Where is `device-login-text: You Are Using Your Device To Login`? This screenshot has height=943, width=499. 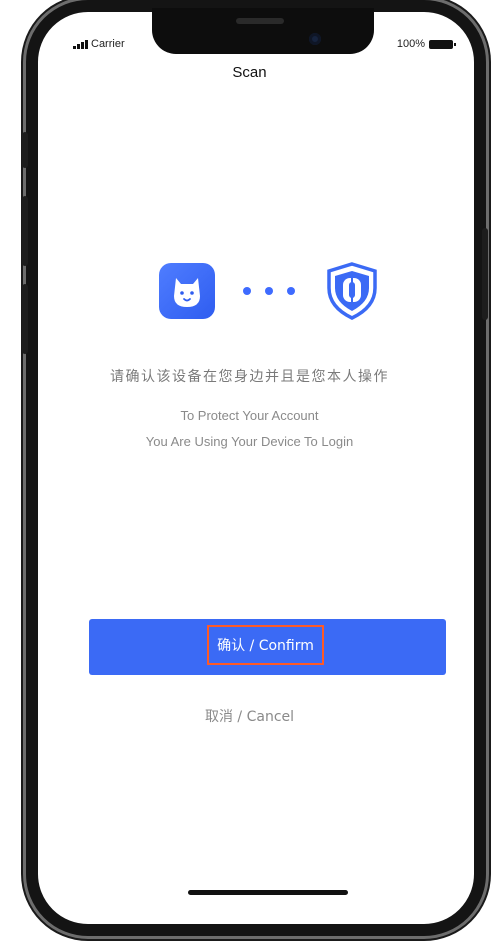 device-login-text: You Are Using Your Device To Login is located at coordinates (249, 441).